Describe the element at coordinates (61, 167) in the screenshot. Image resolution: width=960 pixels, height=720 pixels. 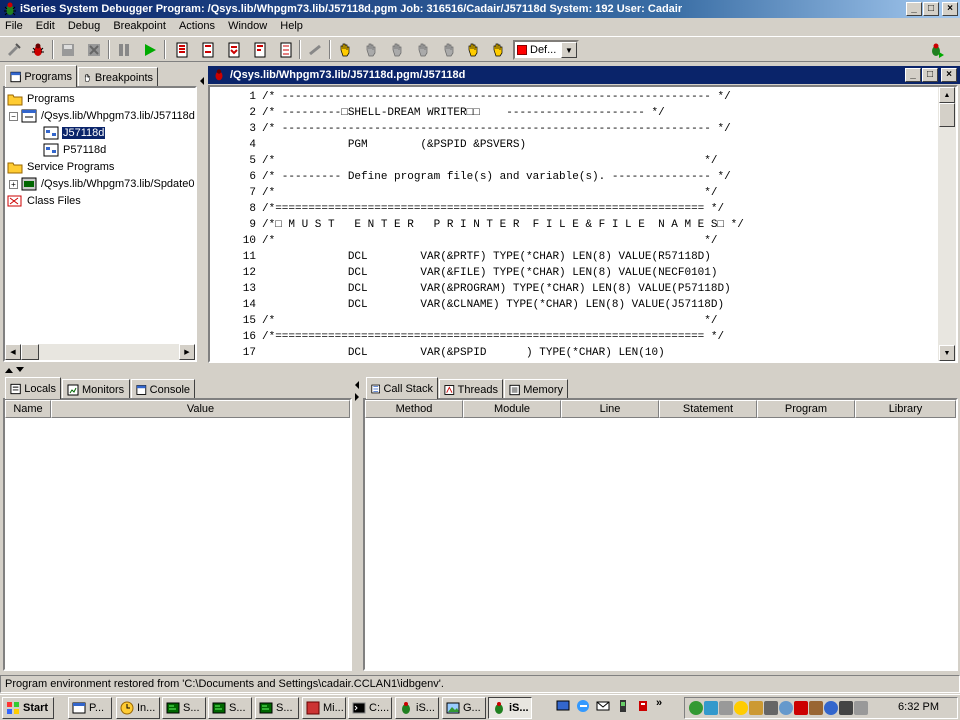
I see `tree-item-service-programs: Service Programs` at that location.